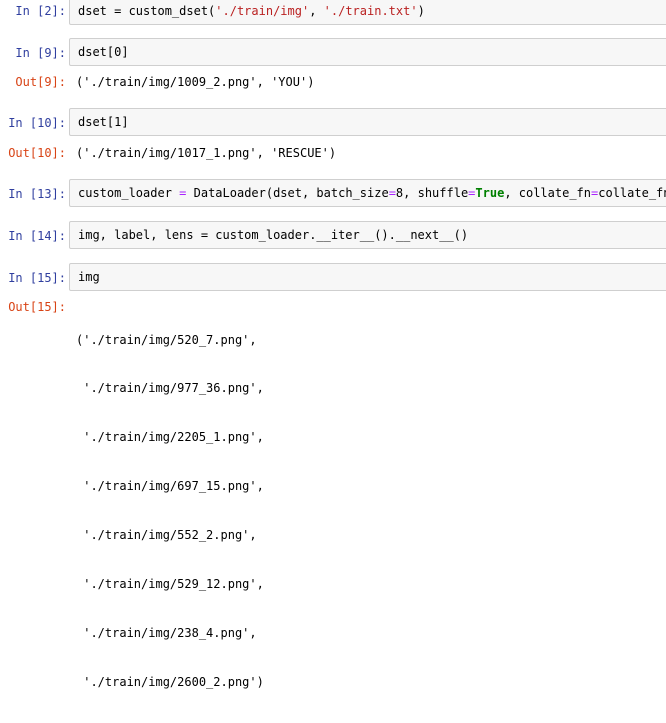 This screenshot has height=723, width=666. I want to click on code-token: 8, shuffle, so click(432, 193).